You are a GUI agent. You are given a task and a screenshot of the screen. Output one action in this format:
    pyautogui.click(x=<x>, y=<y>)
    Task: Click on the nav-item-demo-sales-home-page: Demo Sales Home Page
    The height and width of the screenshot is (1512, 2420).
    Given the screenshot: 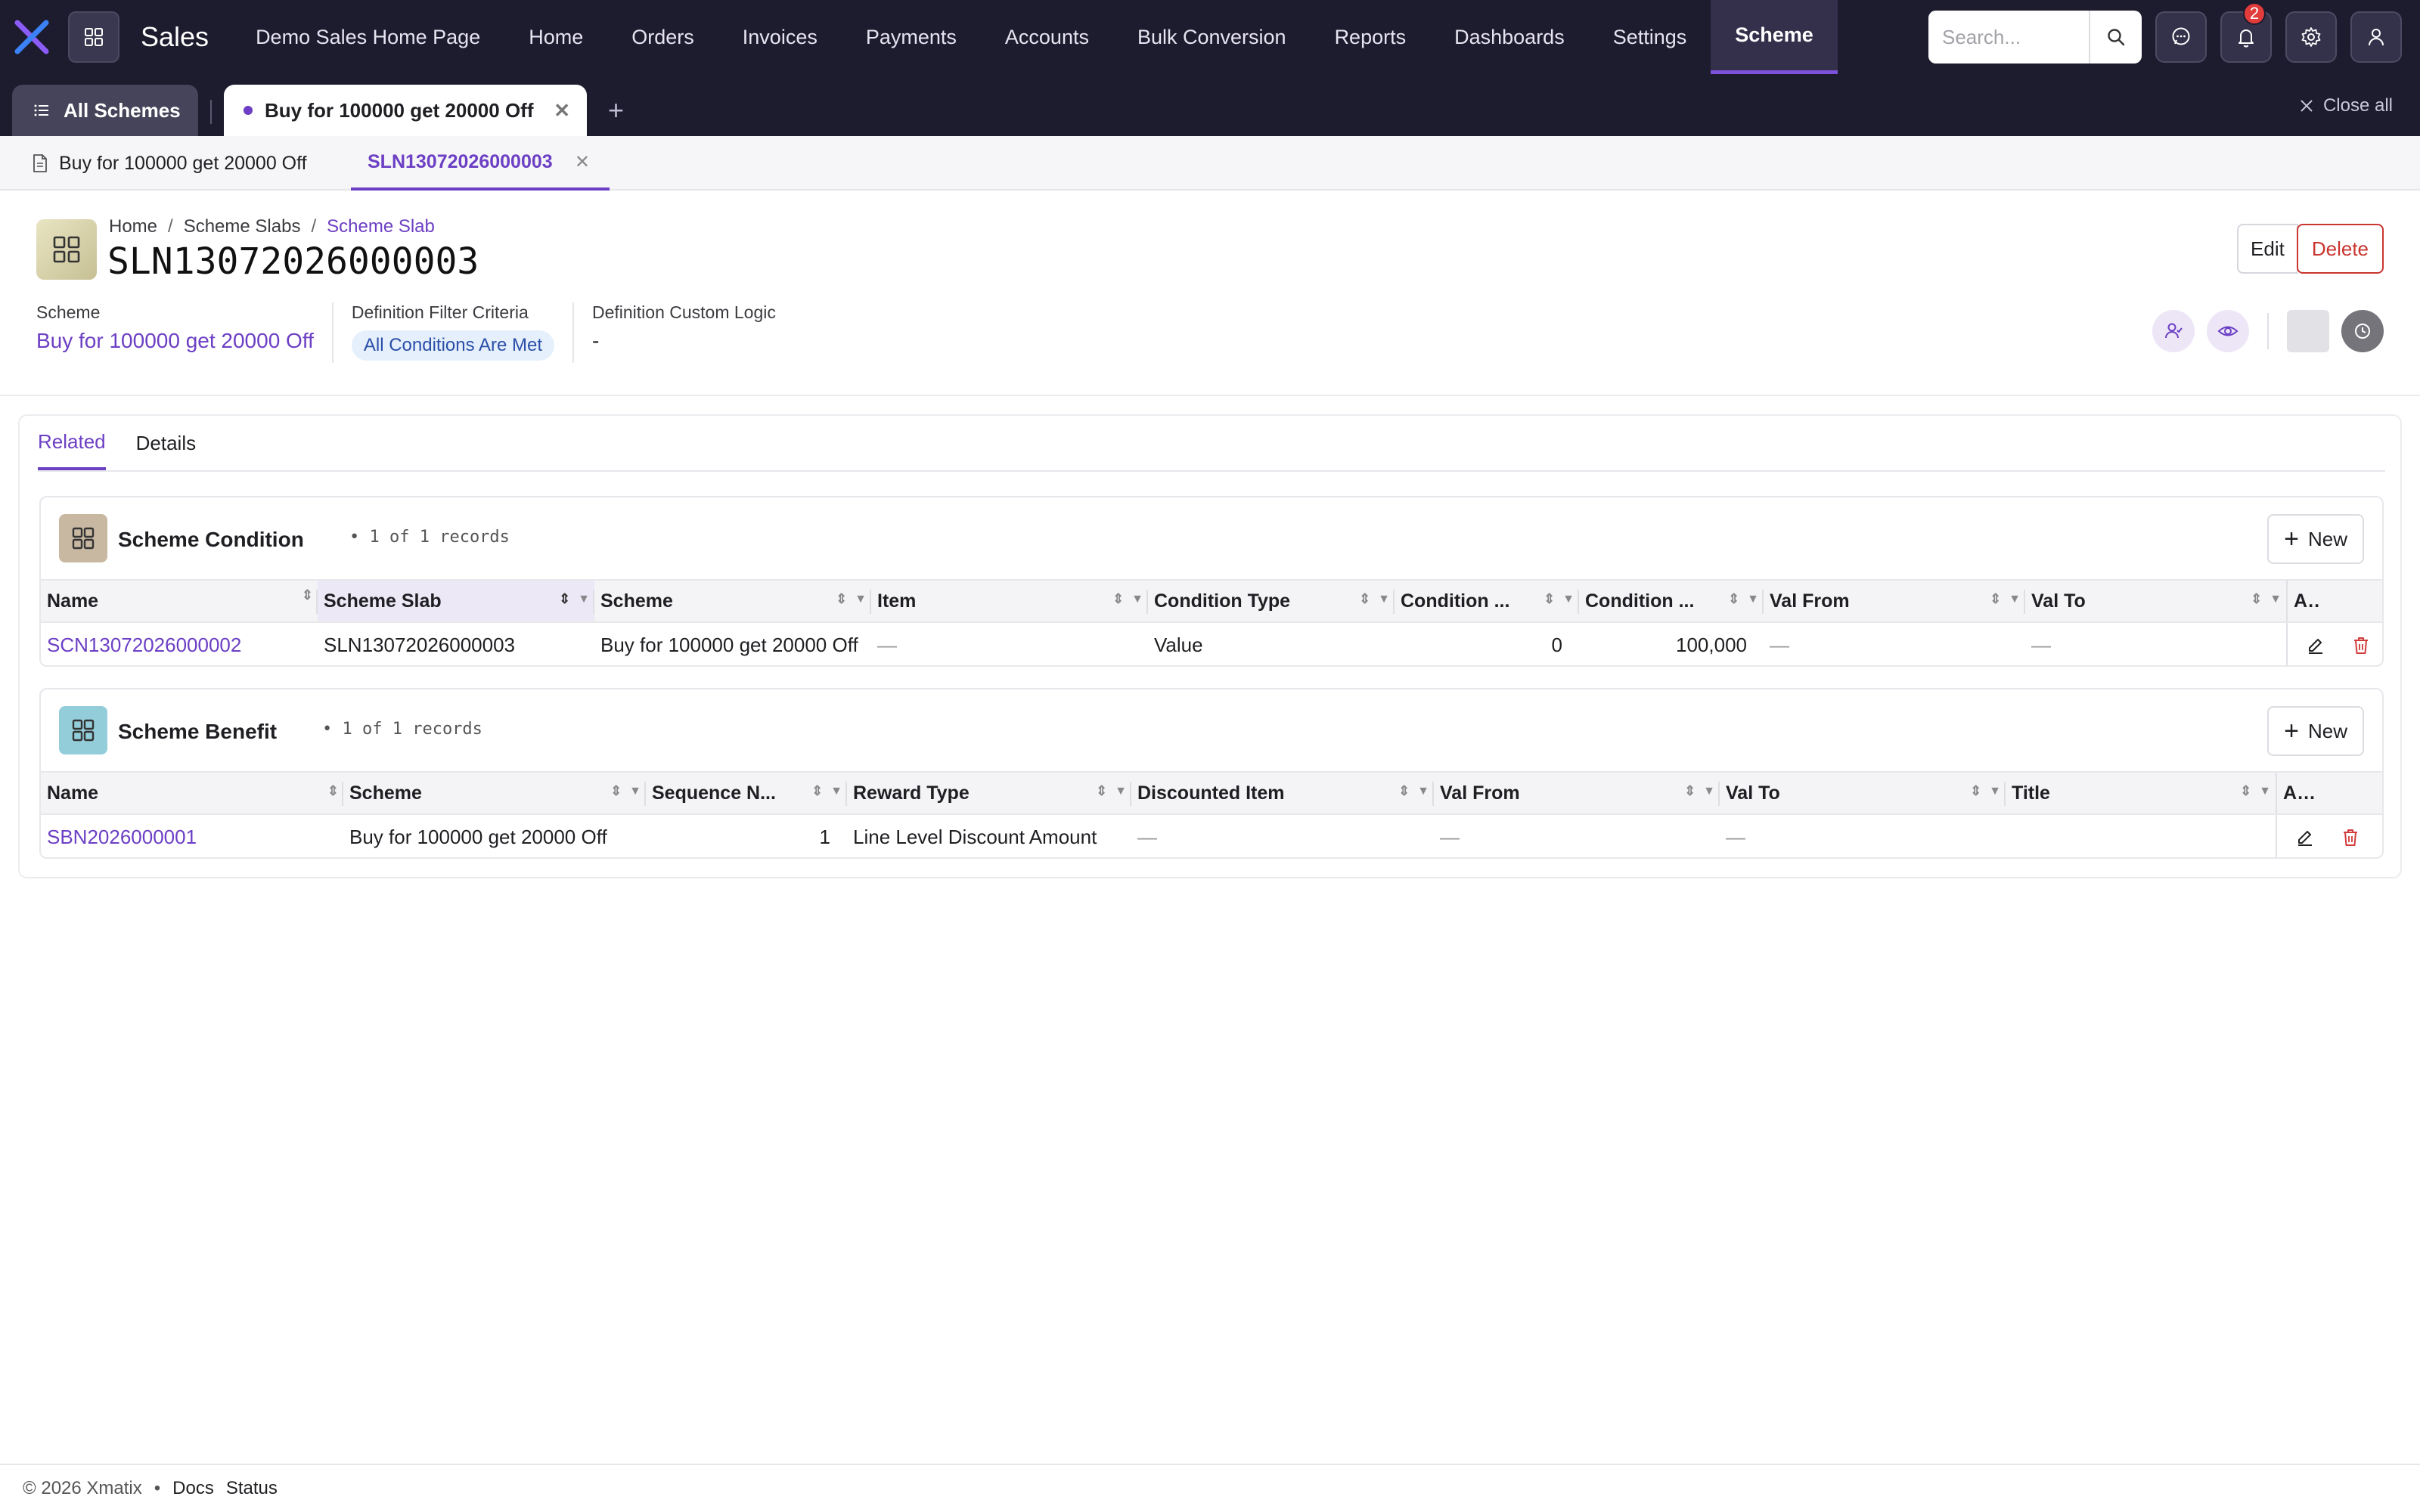 What is the action you would take?
    pyautogui.click(x=367, y=37)
    